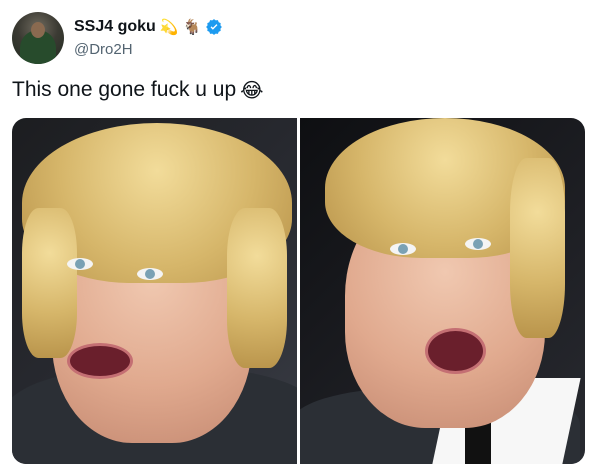 The image size is (599, 476). I want to click on hair-side-left, so click(49, 283).